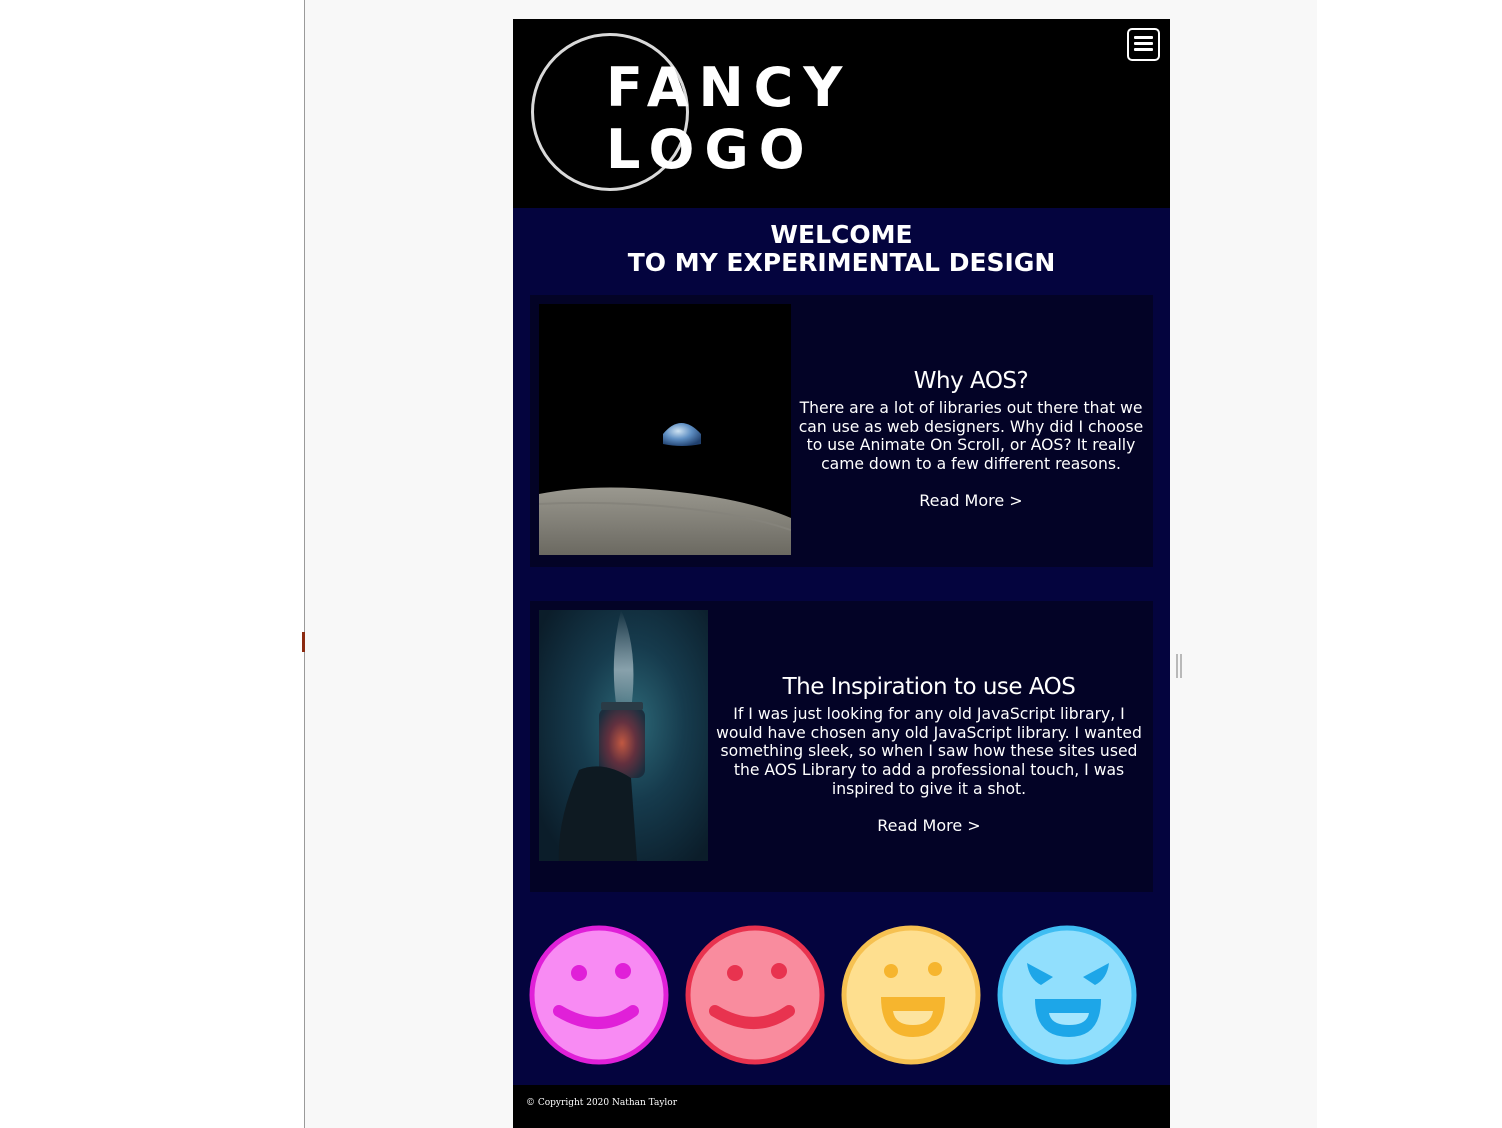 The height and width of the screenshot is (1128, 1502). What do you see at coordinates (1067, 995) in the screenshot?
I see `mischievous-face-icon` at bounding box center [1067, 995].